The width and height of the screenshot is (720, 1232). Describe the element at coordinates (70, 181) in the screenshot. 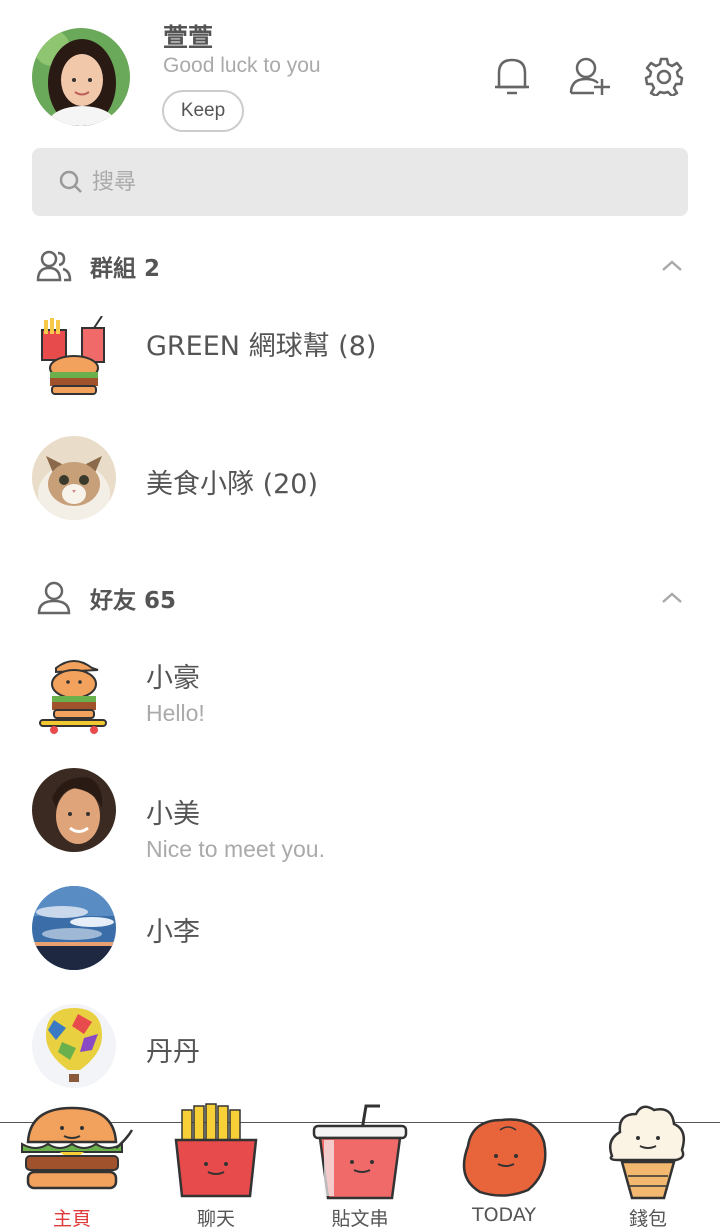

I see `search-icon` at that location.